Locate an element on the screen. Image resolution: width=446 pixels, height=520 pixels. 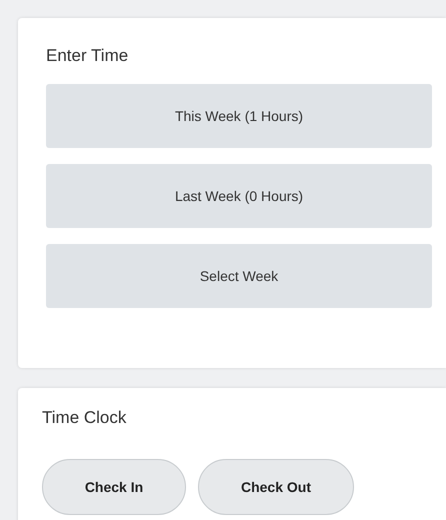
section-title: Time Clock is located at coordinates (85, 418).